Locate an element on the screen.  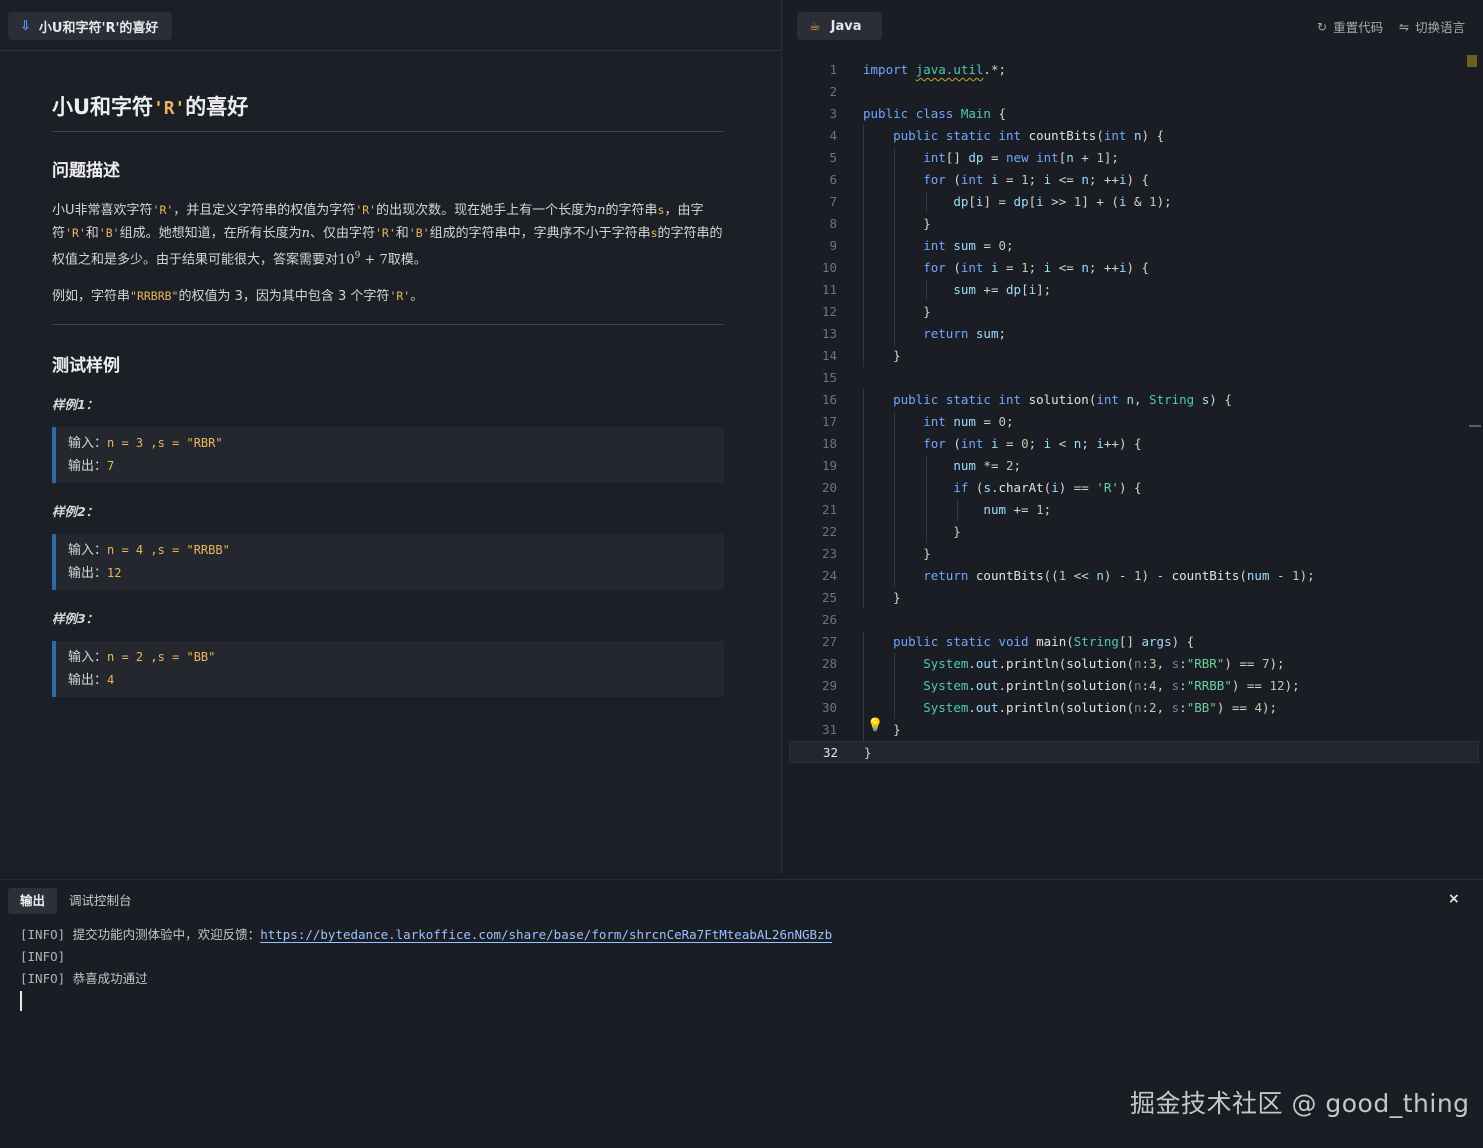
code-line: 23 } is located at coordinates (1134, 554).